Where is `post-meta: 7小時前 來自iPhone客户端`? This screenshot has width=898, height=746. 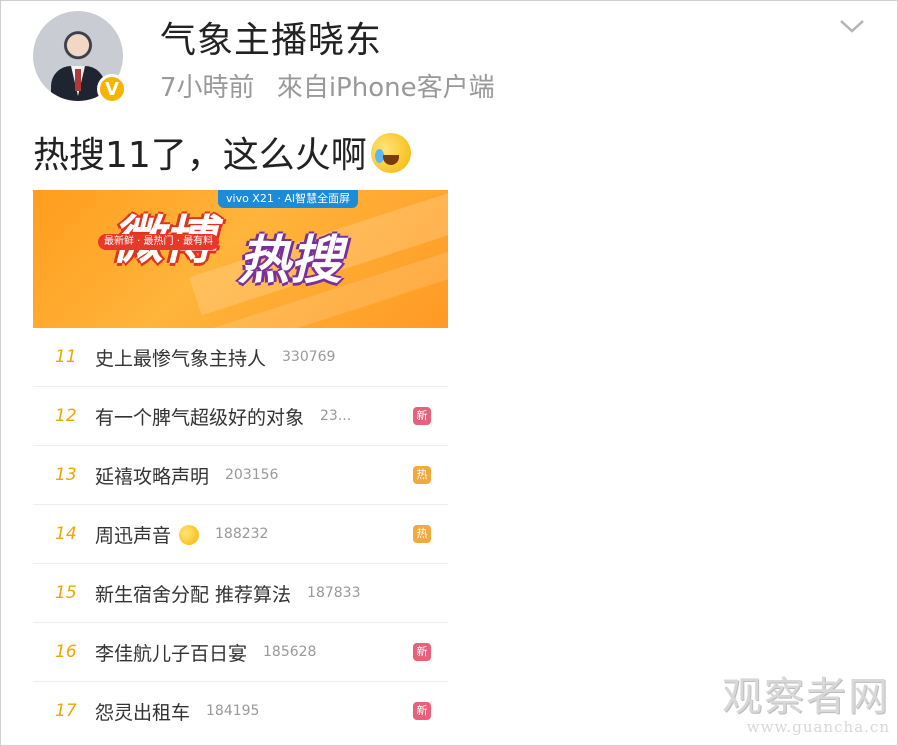
post-meta: 7小時前 來自iPhone客户端 is located at coordinates (327, 85).